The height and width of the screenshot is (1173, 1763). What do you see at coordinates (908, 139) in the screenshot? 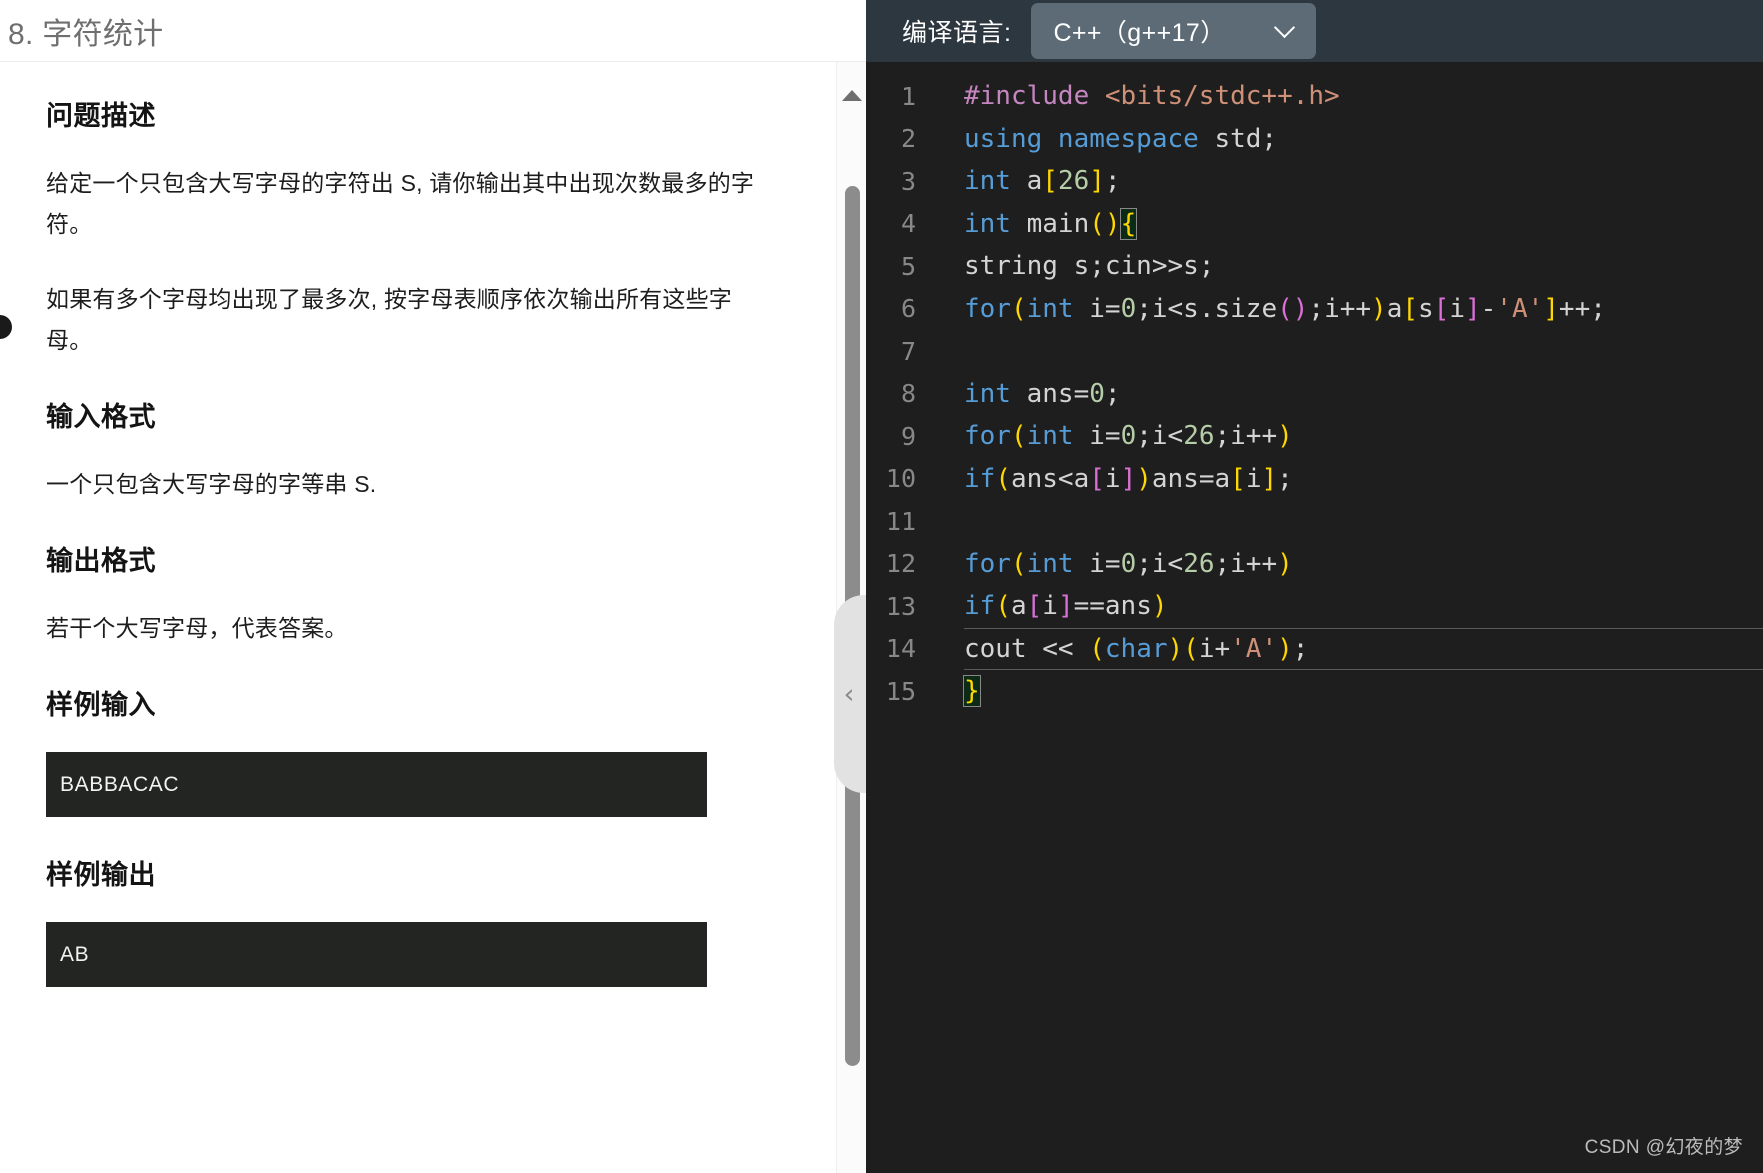
I see `line-number: 2` at bounding box center [908, 139].